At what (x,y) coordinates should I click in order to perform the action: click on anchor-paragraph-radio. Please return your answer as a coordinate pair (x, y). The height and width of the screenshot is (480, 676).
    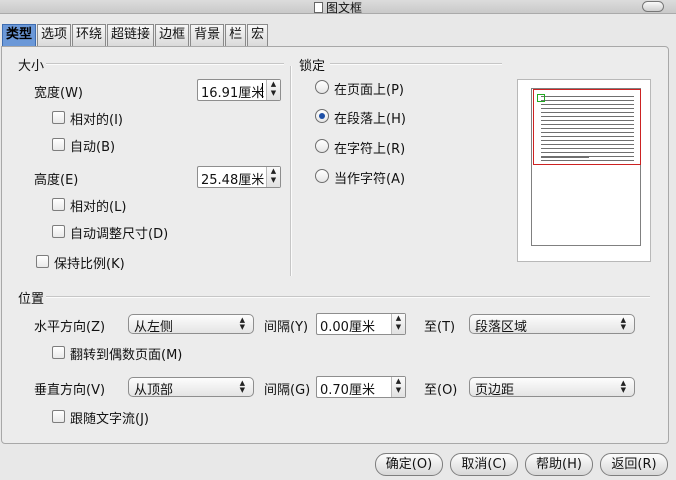
    Looking at the image, I should click on (322, 116).